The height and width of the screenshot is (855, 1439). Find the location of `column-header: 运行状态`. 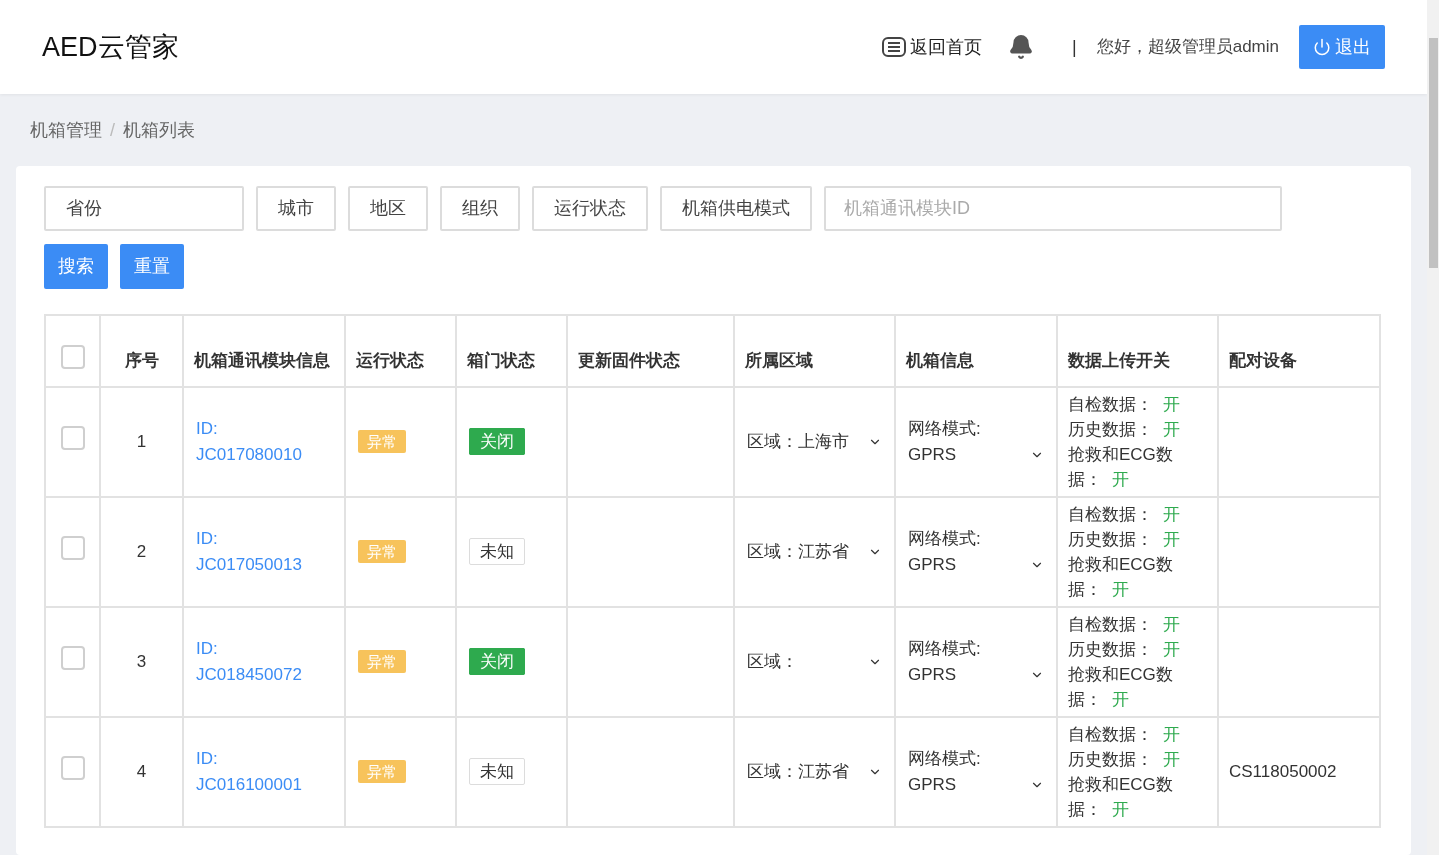

column-header: 运行状态 is located at coordinates (400, 351).